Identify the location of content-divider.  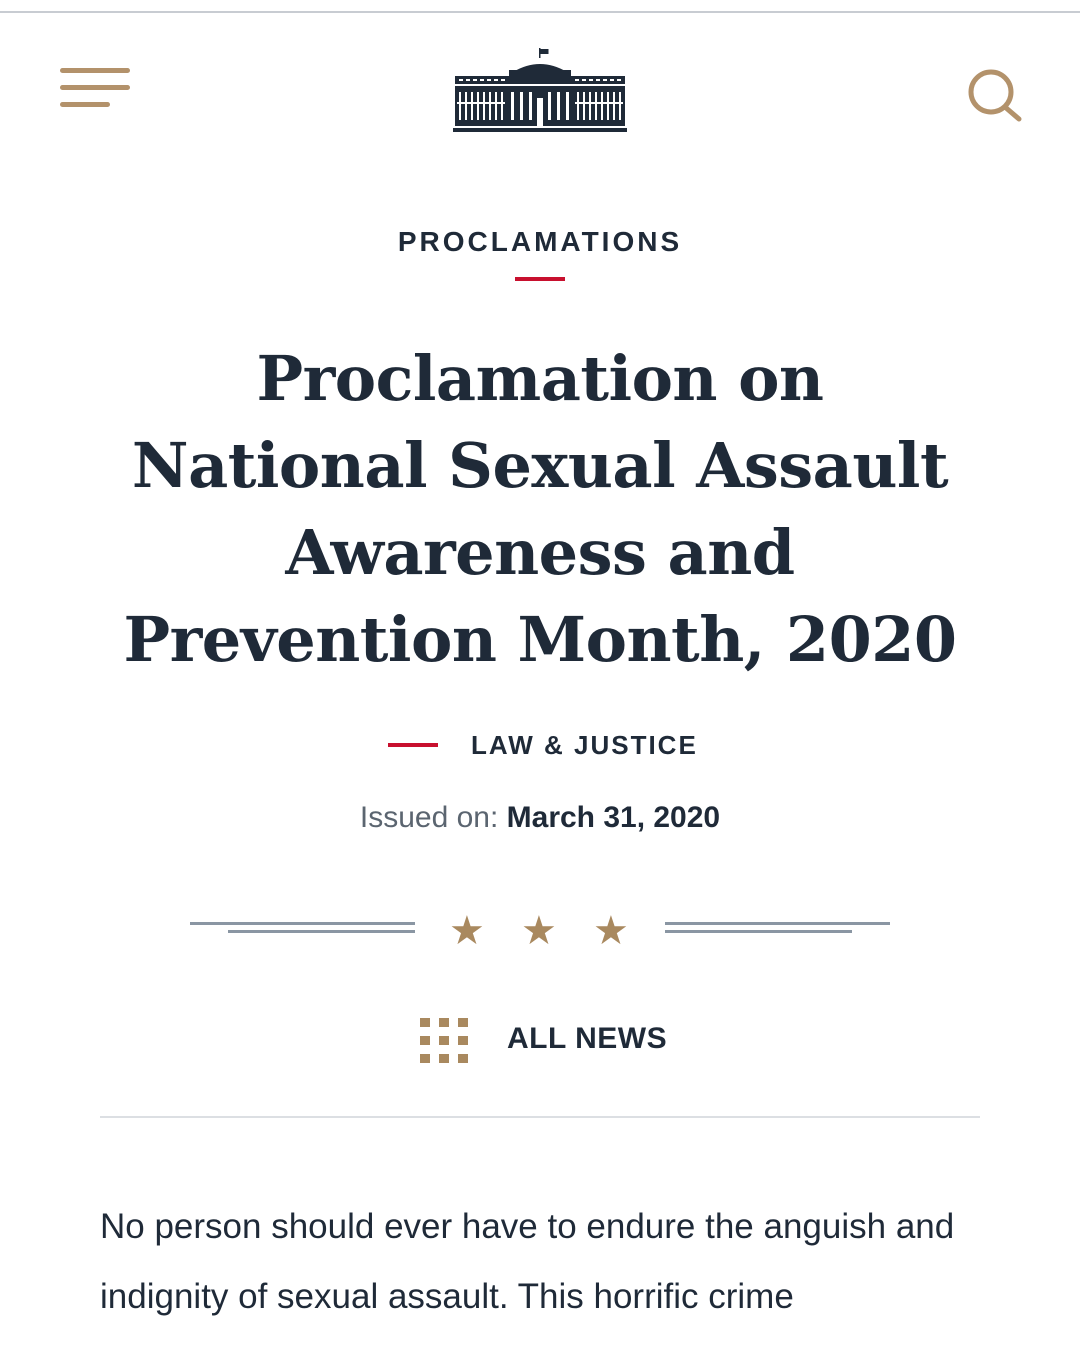
(540, 1117).